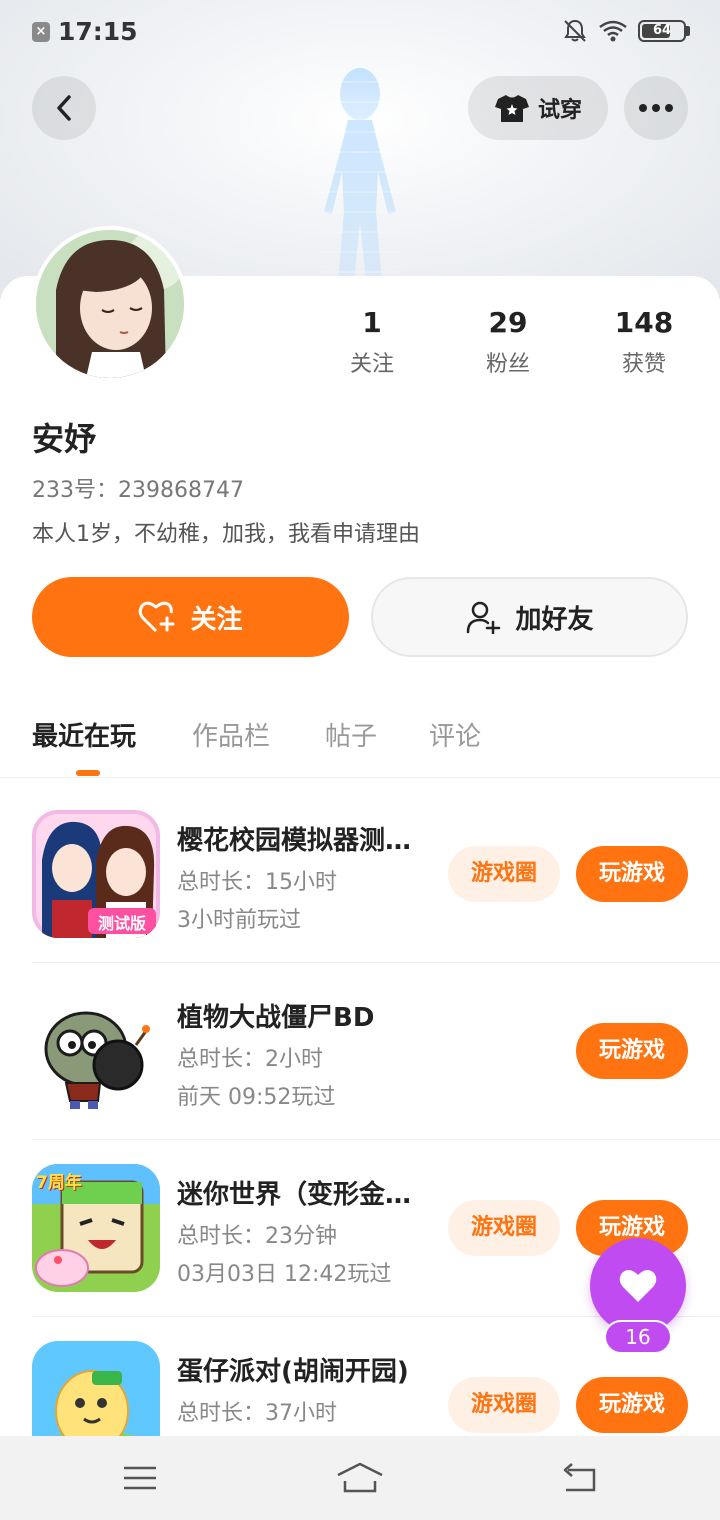  What do you see at coordinates (231, 734) in the screenshot?
I see `tab-works: 作品栏` at bounding box center [231, 734].